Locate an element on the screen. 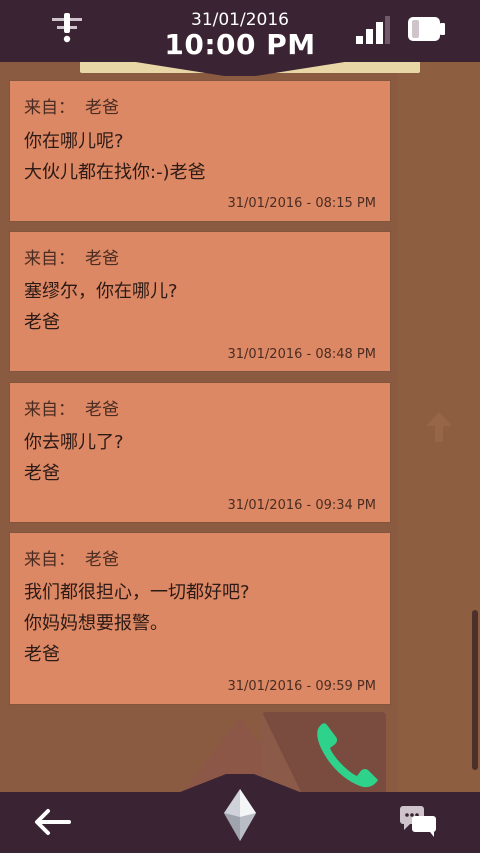 This screenshot has width=480, height=853. message-line: 你妈妈想要报警。 is located at coordinates (96, 623).